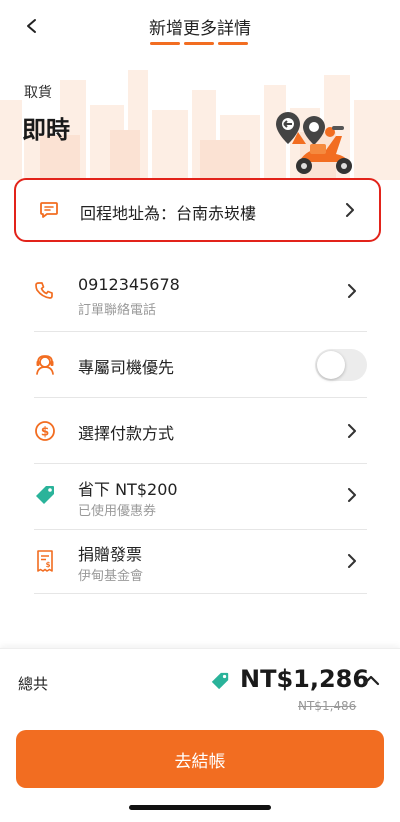  Describe the element at coordinates (49, 210) in the screenshot. I see `message-icon` at that location.